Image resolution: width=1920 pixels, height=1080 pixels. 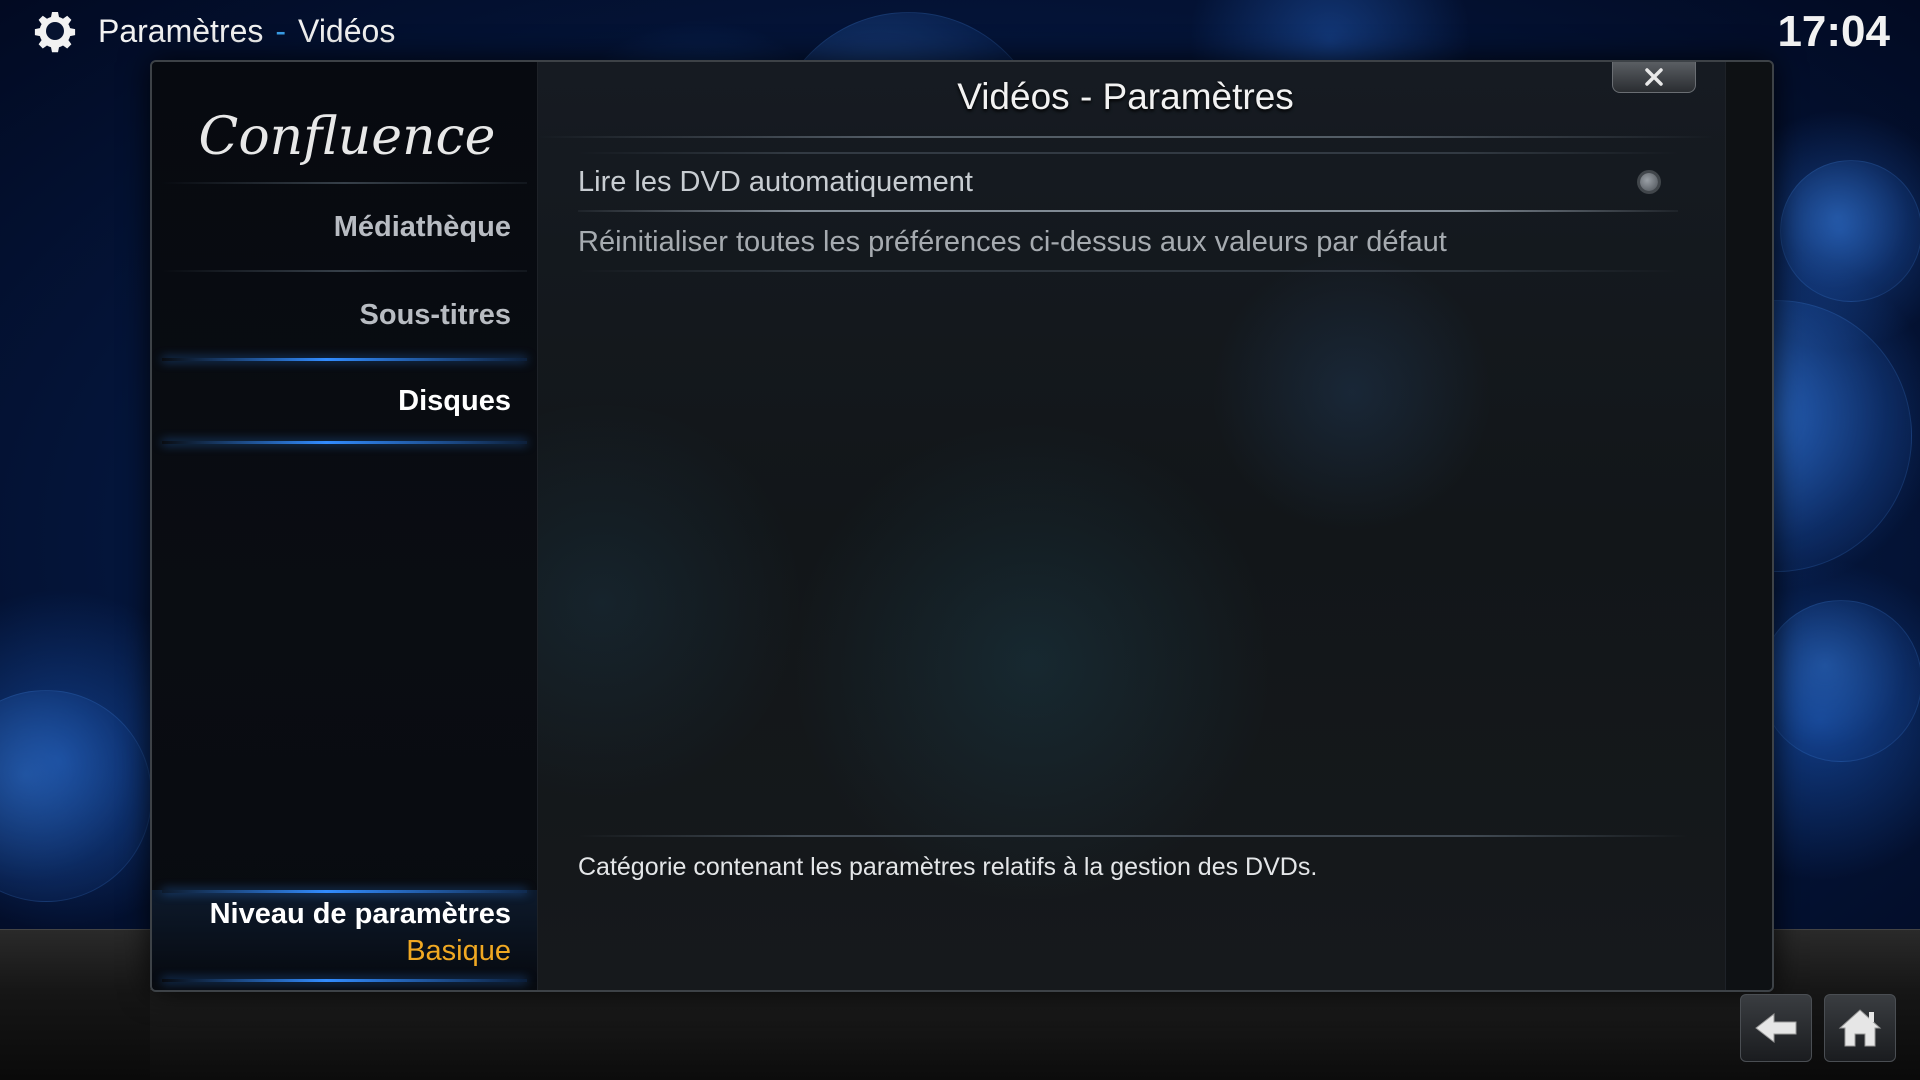 What do you see at coordinates (1125, 96) in the screenshot?
I see `dialog-title: Vidéos - Paramètres` at bounding box center [1125, 96].